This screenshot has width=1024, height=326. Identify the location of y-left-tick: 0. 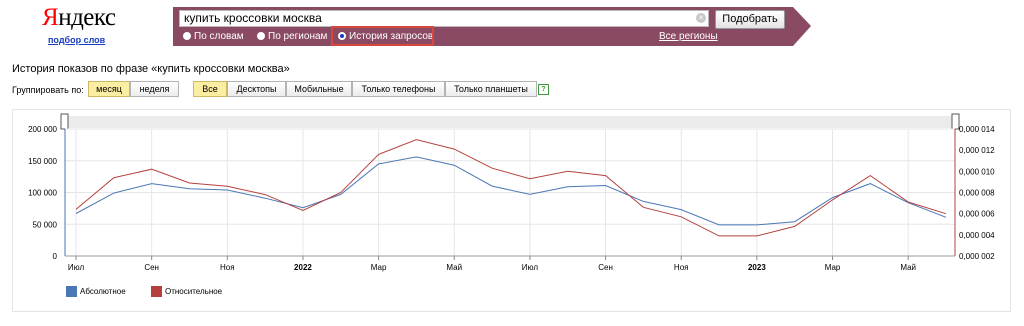
(55, 256).